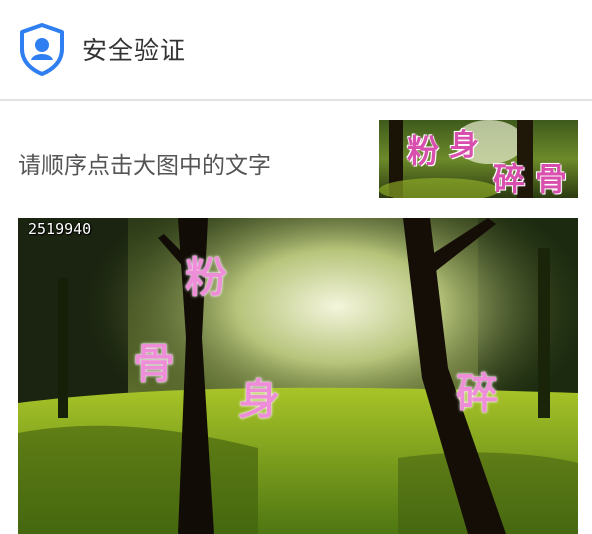  I want to click on hint-char-2: 身, so click(464, 145).